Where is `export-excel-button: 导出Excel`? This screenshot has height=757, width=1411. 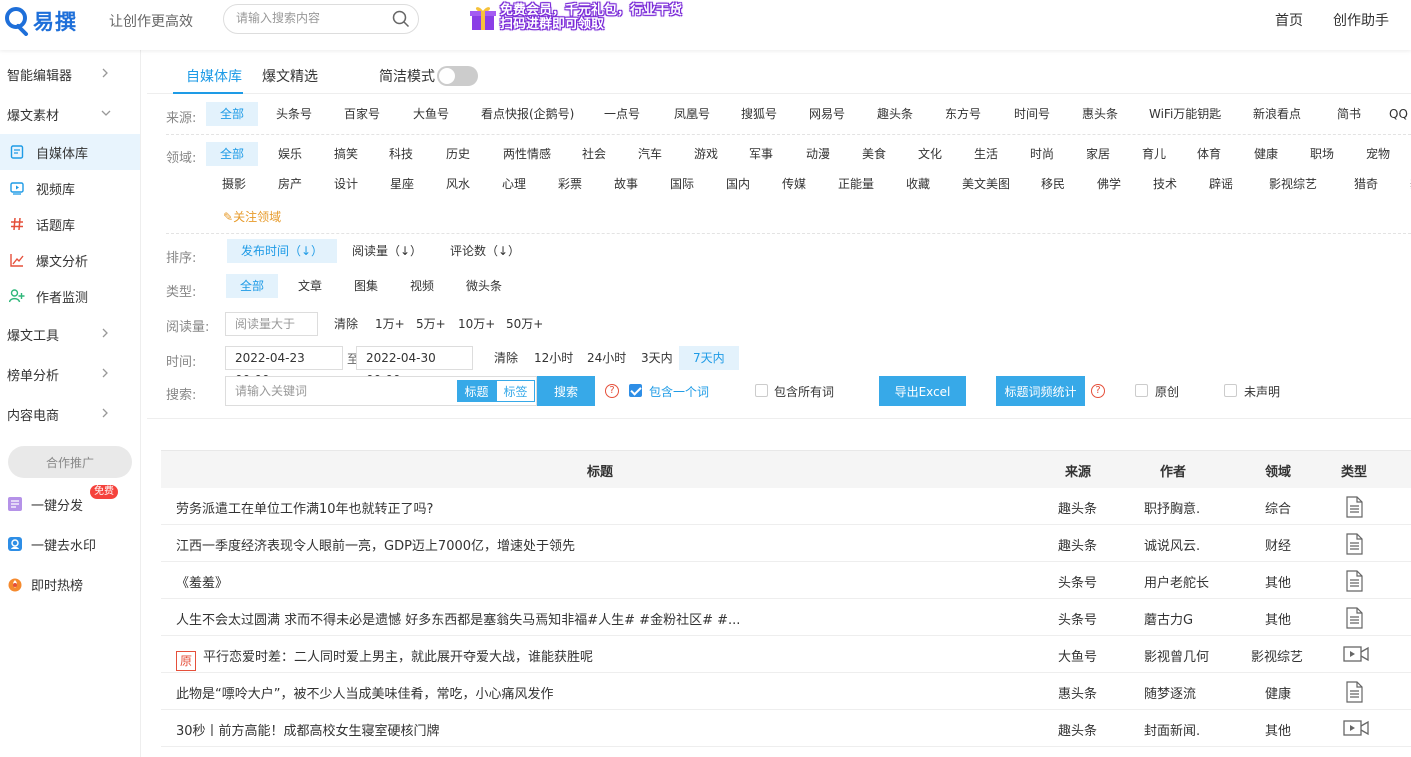 export-excel-button: 导出Excel is located at coordinates (922, 391).